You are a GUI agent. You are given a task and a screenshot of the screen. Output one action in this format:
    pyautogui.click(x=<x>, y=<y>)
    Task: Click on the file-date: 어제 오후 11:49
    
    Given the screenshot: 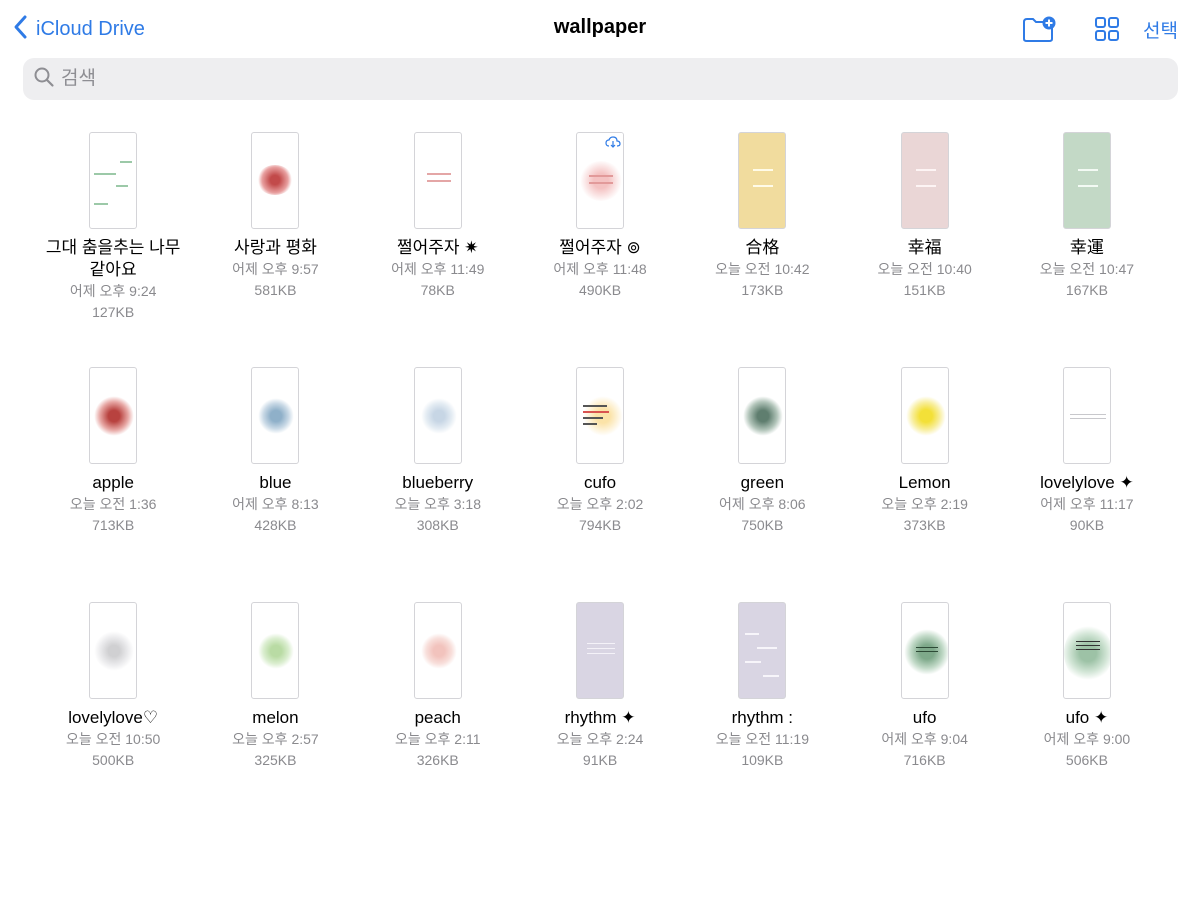 What is the action you would take?
    pyautogui.click(x=438, y=269)
    